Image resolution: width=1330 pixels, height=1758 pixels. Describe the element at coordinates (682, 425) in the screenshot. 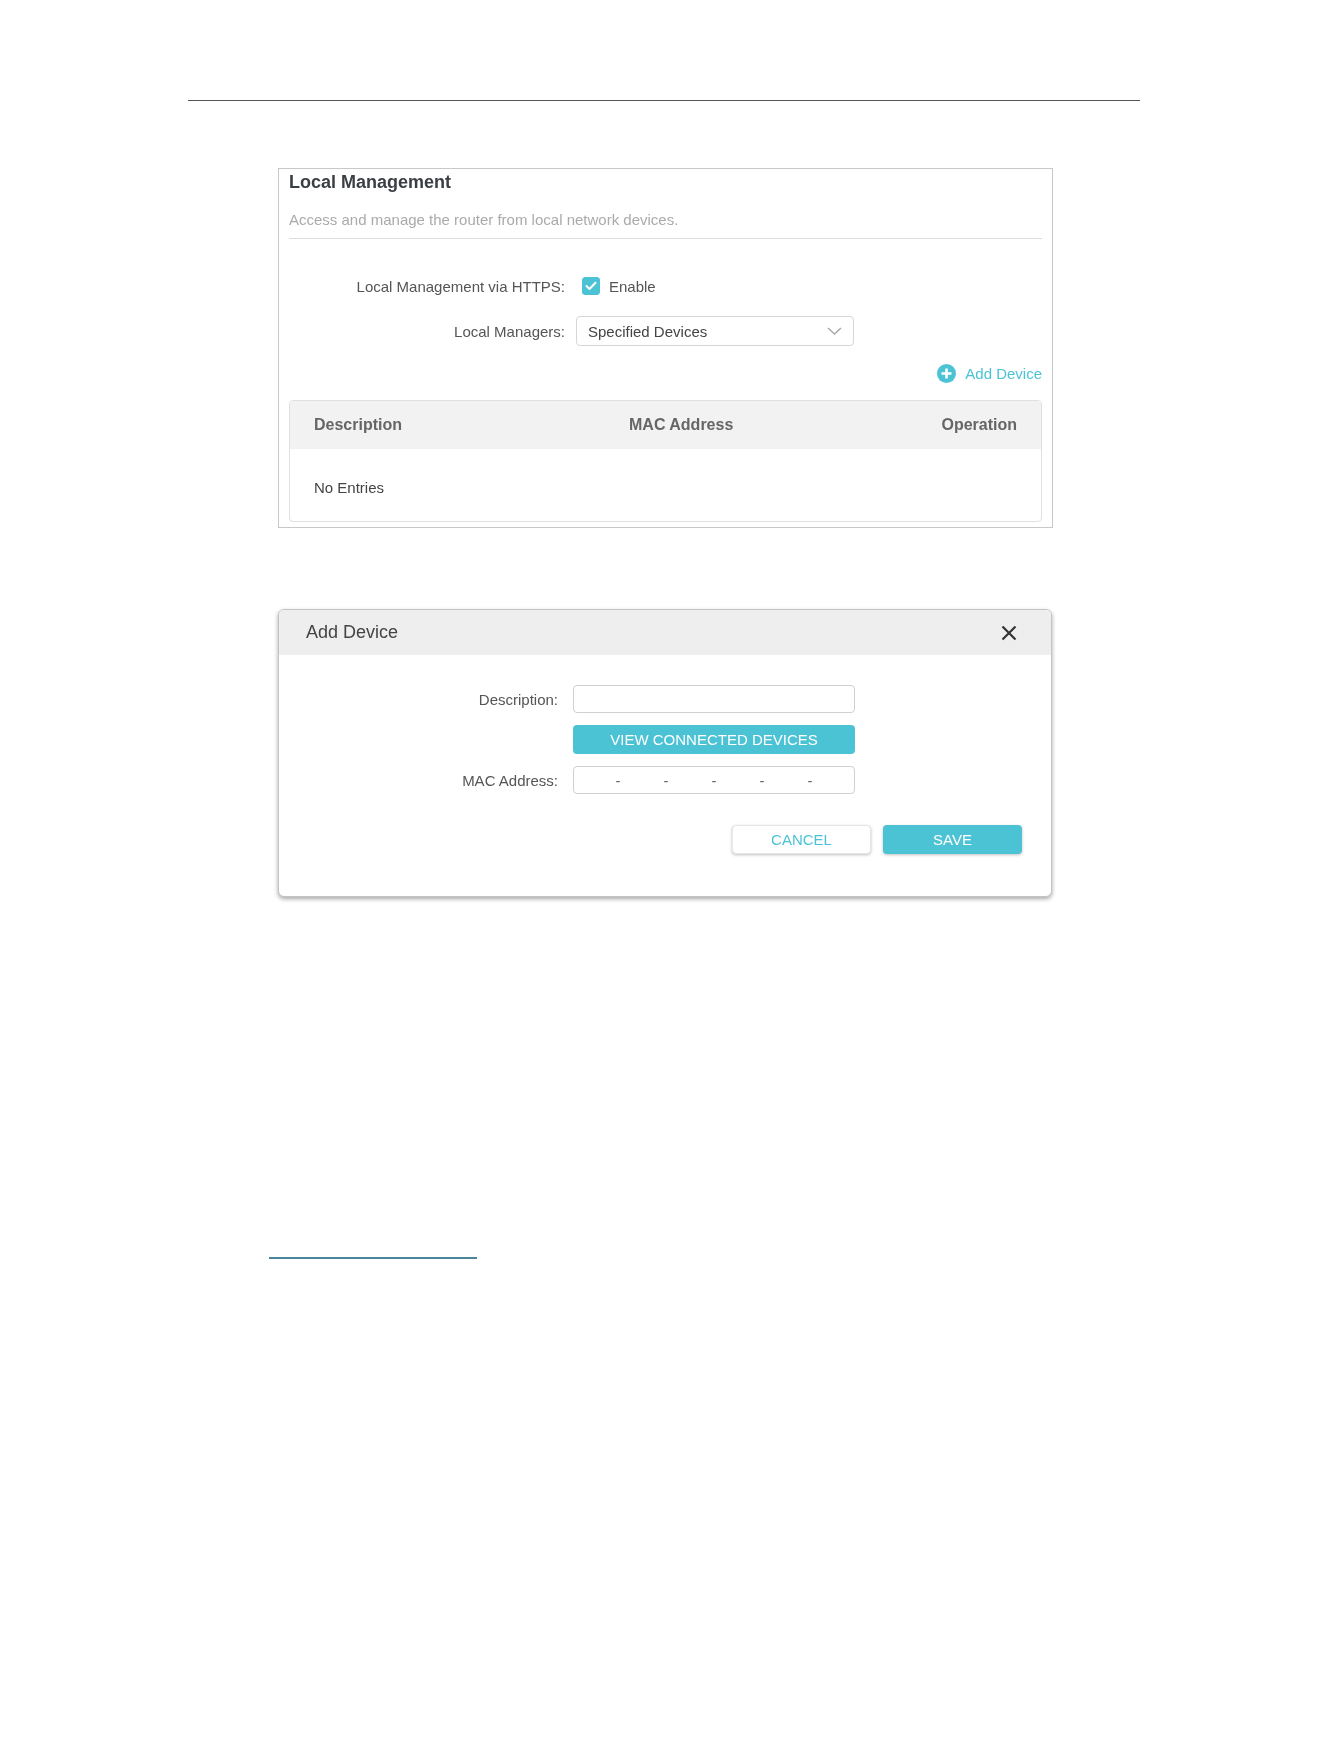

I see `column-header: MAC Address` at that location.